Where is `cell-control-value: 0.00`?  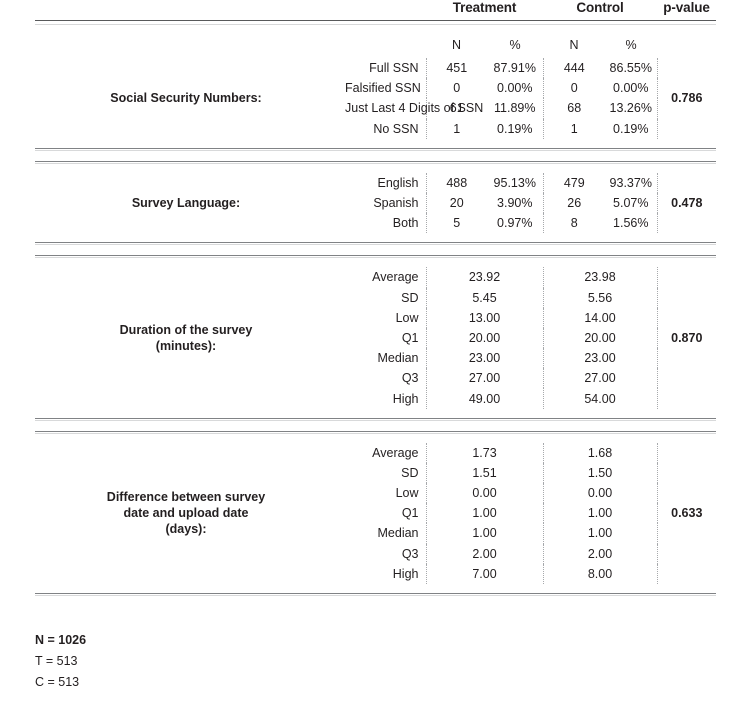 cell-control-value: 0.00 is located at coordinates (600, 493).